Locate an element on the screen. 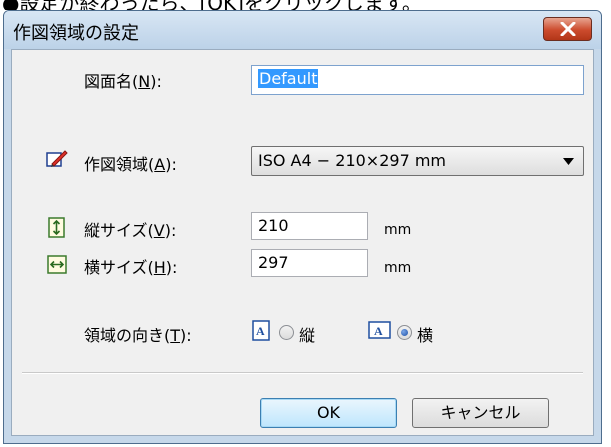  landscape-radio is located at coordinates (404, 332).